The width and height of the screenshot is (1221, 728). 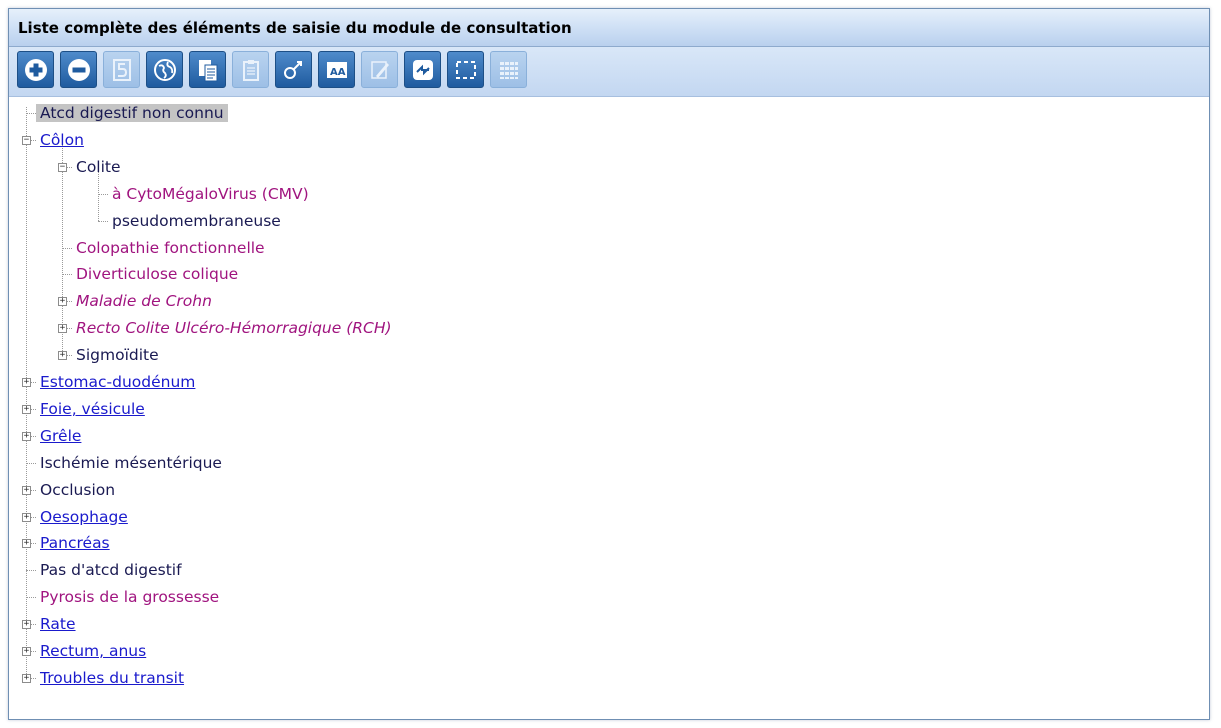 I want to click on tree-item-label: Recto Colite Ulcéro-Hémorragique (RCH), so click(x=234, y=328).